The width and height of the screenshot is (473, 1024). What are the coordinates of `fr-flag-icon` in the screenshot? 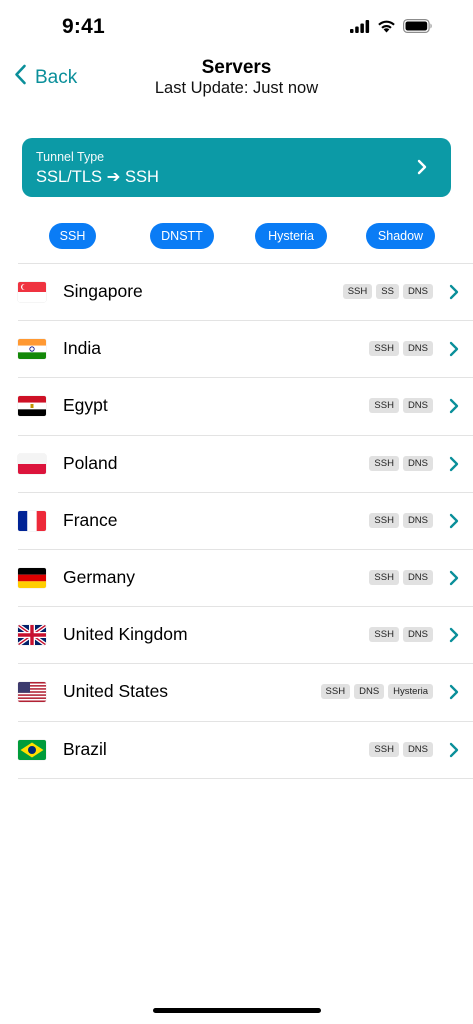 It's located at (32, 520).